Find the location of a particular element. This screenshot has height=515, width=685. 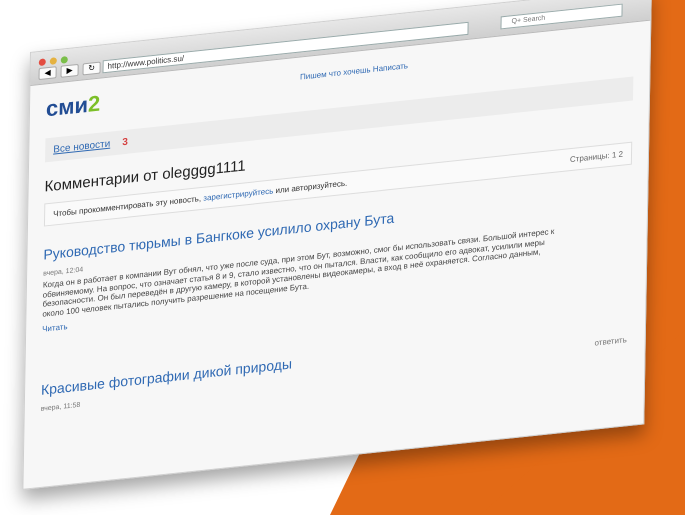

all-news-link: Все новости is located at coordinates (81, 146).